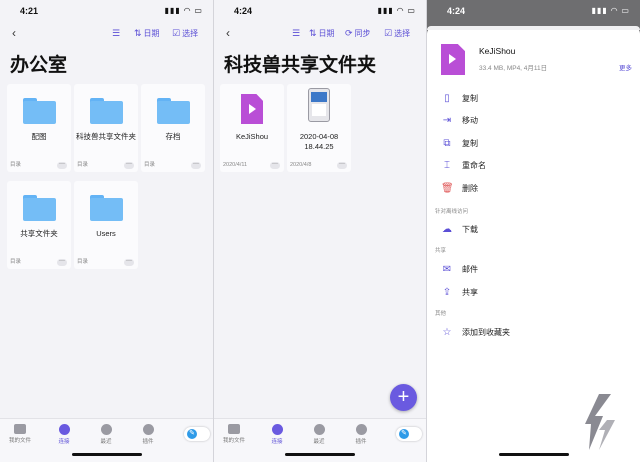 The height and width of the screenshot is (462, 640). I want to click on folder-tile: 科技兽共享文件夹 目录 ···, so click(106, 128).